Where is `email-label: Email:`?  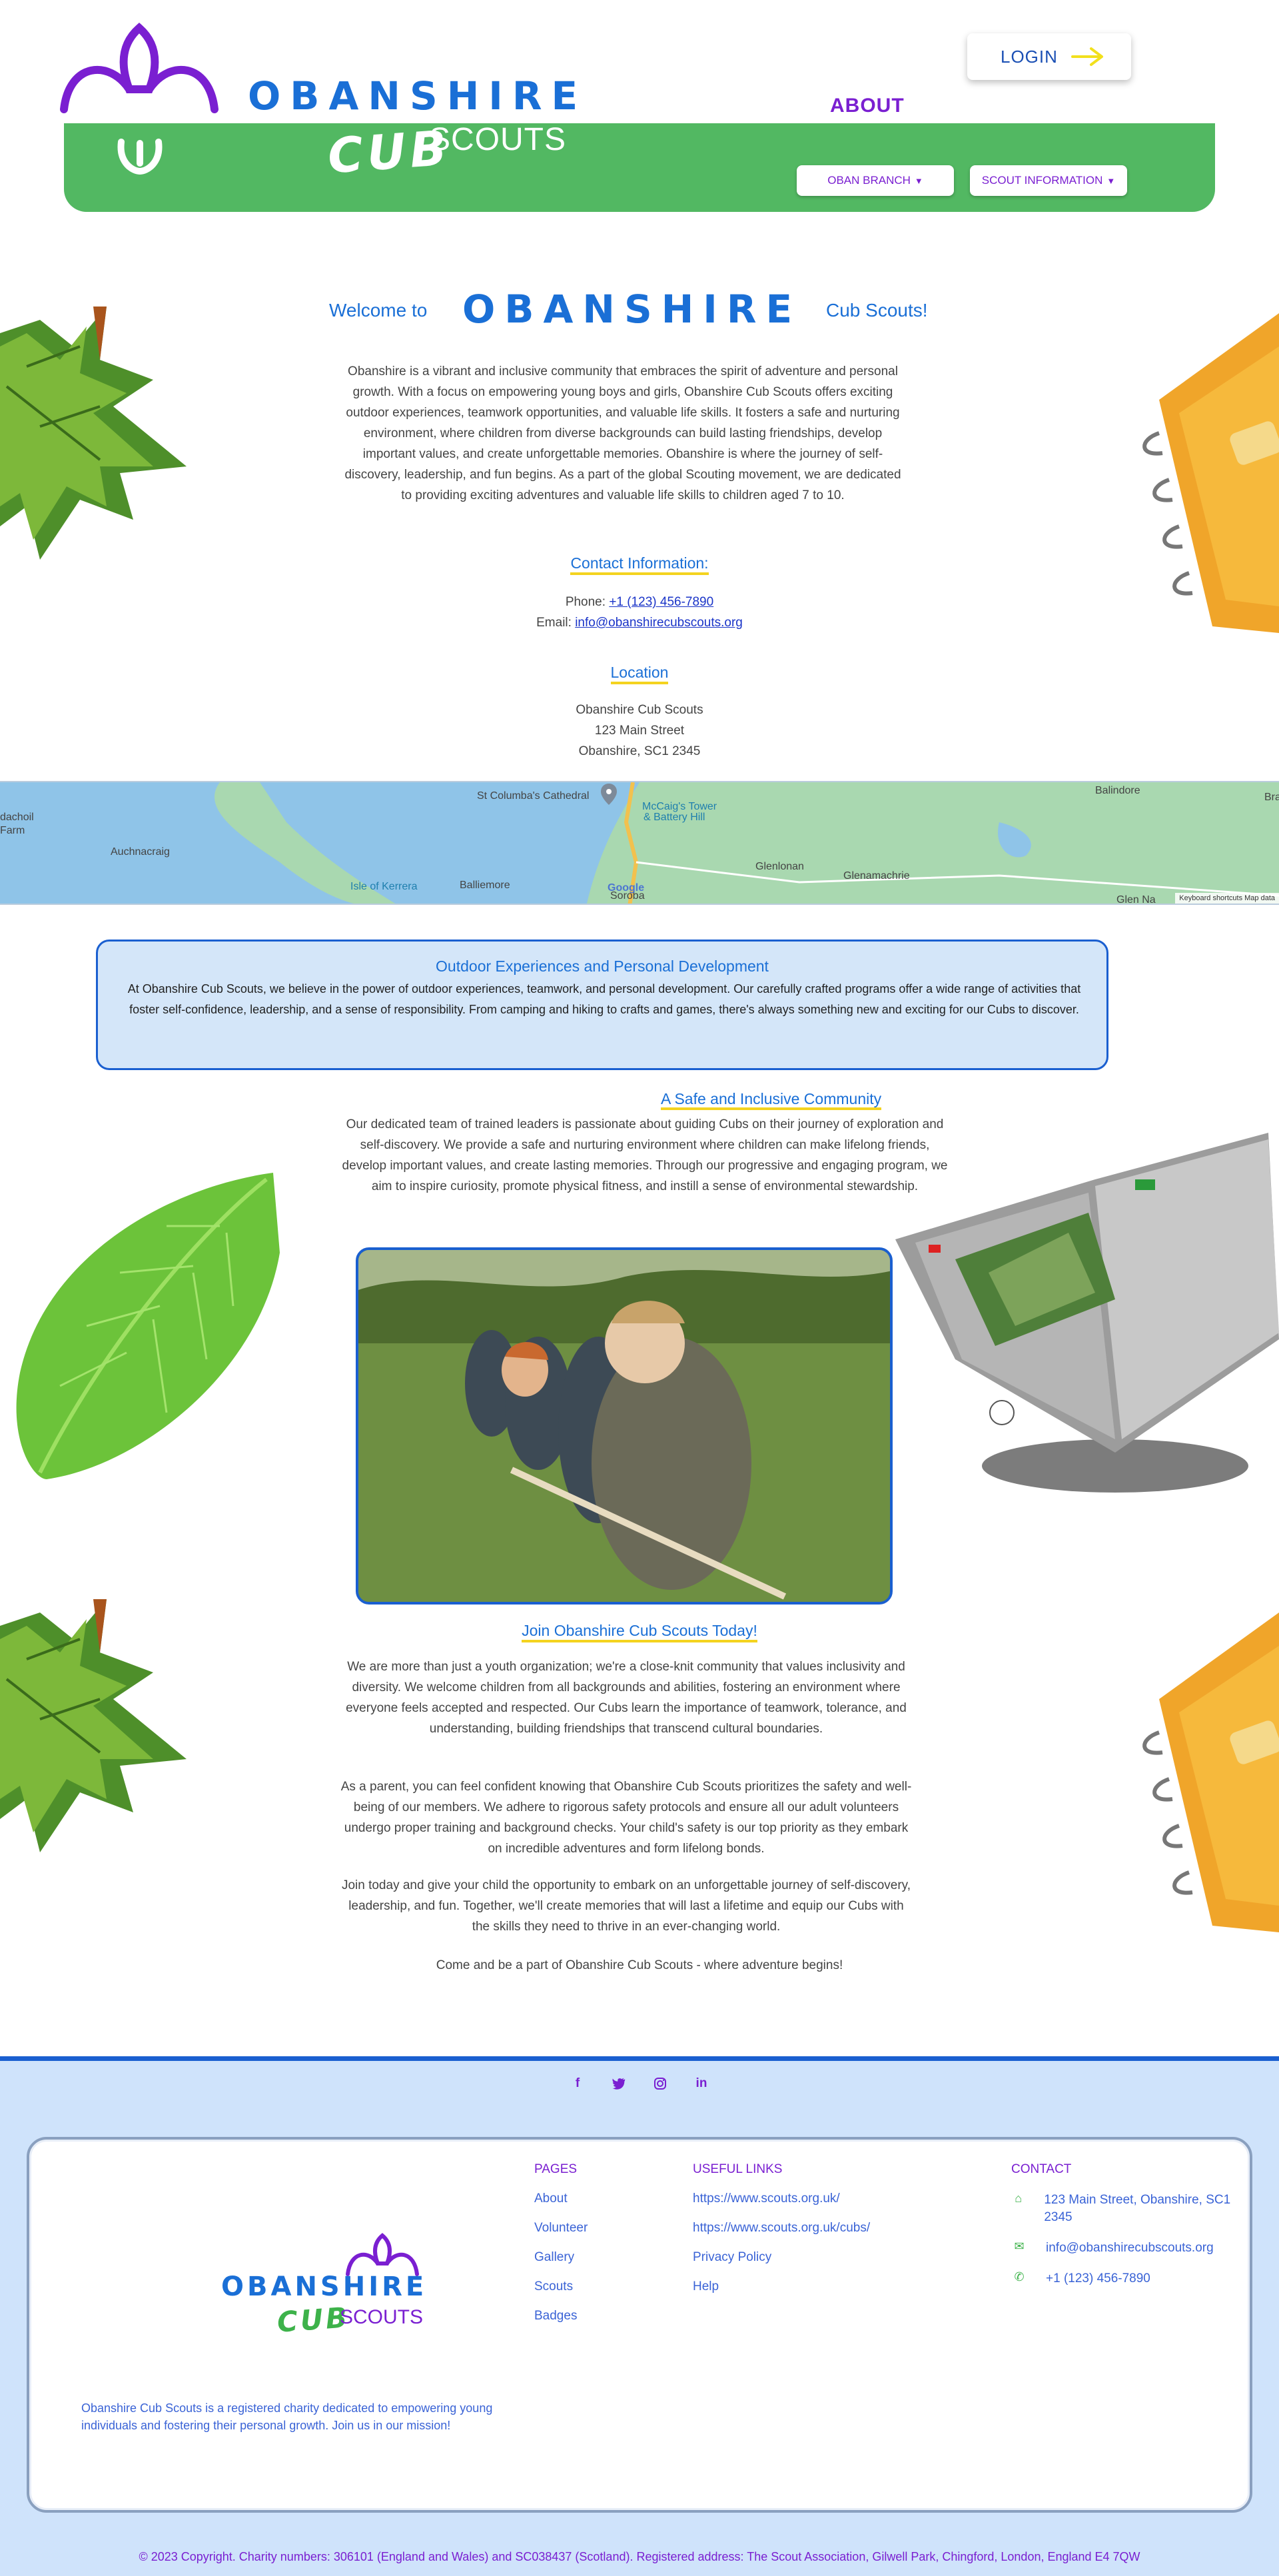
email-label: Email: is located at coordinates (556, 623).